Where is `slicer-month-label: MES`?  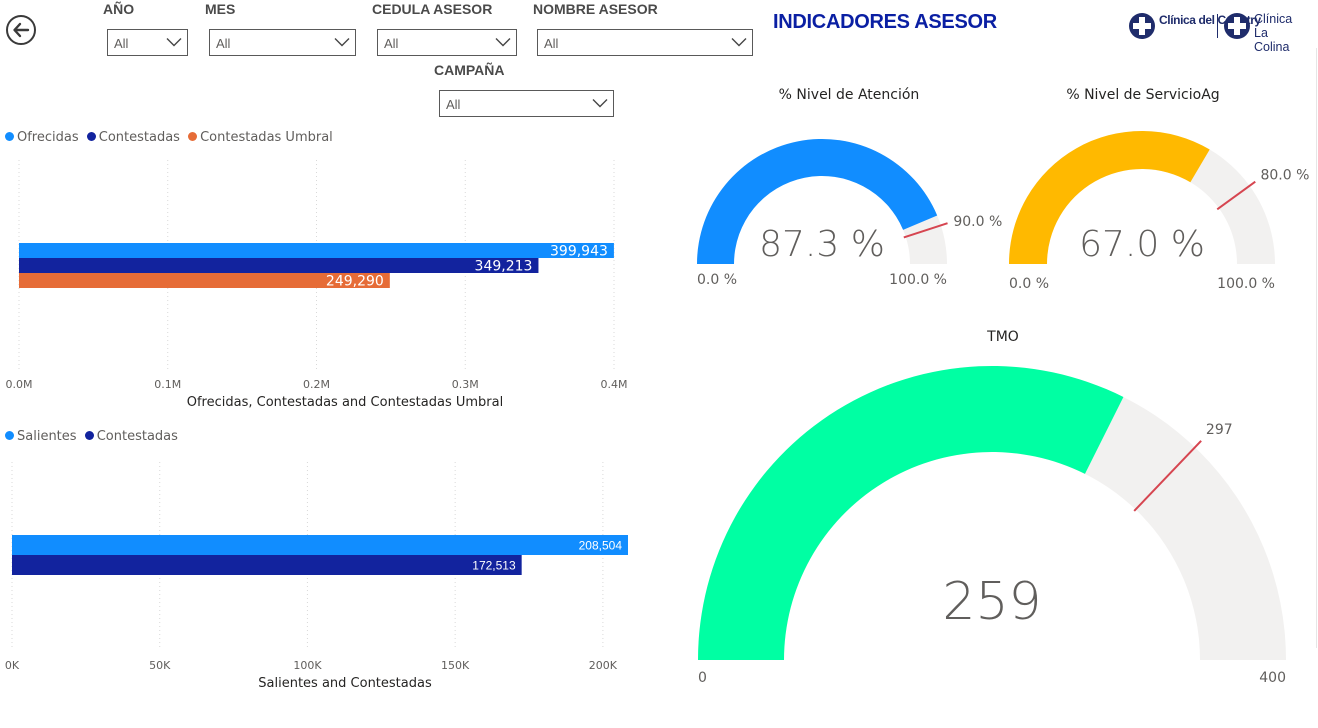
slicer-month-label: MES is located at coordinates (220, 9).